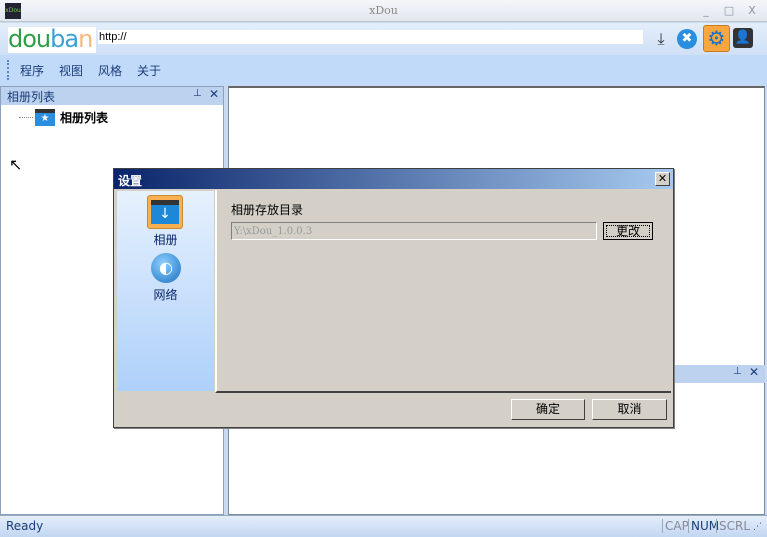 The height and width of the screenshot is (537, 767). What do you see at coordinates (719, 374) in the screenshot?
I see `bottom-dock-header: ⊥ ✕` at bounding box center [719, 374].